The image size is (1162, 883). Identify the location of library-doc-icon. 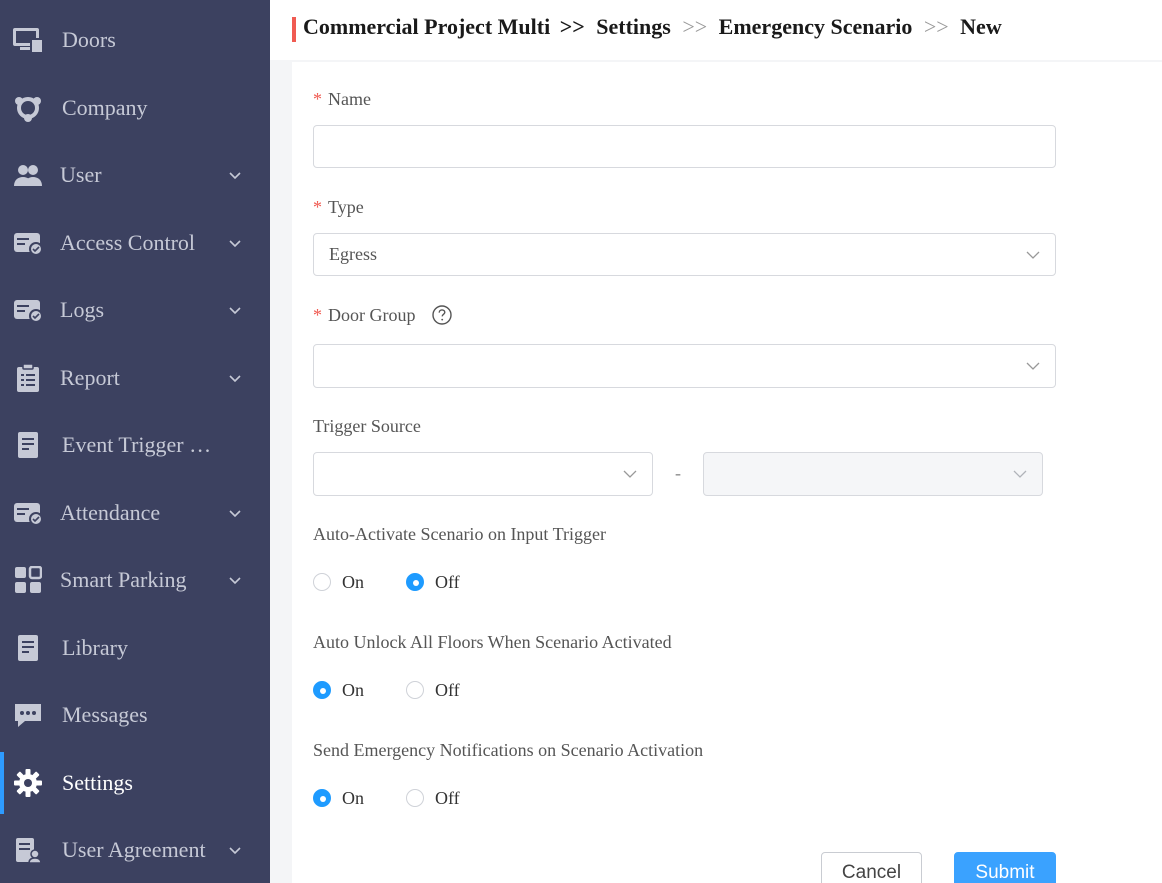
(28, 648).